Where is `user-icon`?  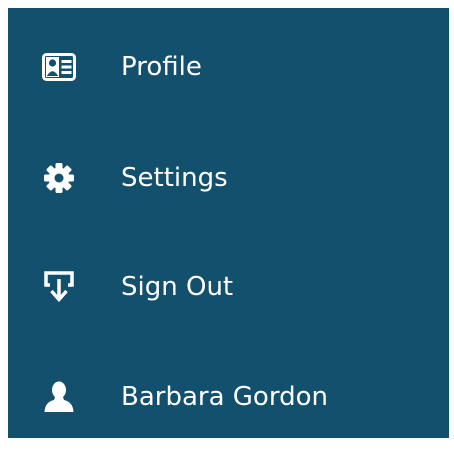 user-icon is located at coordinates (59, 397).